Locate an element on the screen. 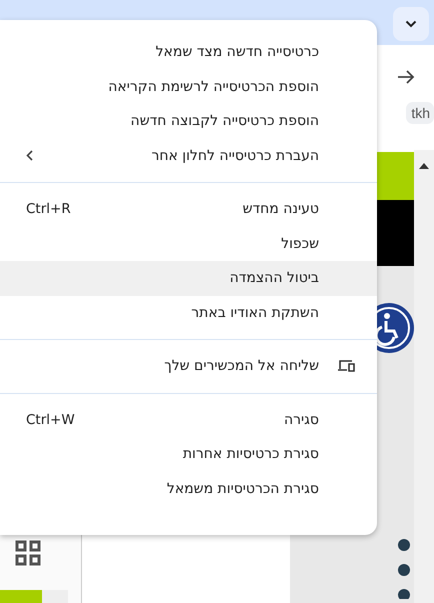 The height and width of the screenshot is (603, 434). menu-item: שכפול is located at coordinates (188, 243).